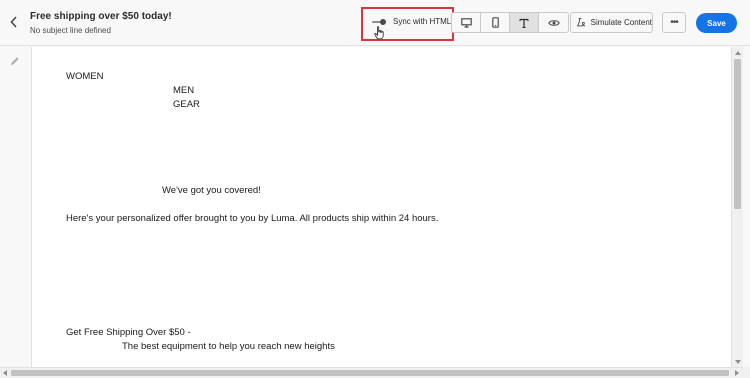  What do you see at coordinates (383, 22) in the screenshot?
I see `toggle-knob` at bounding box center [383, 22].